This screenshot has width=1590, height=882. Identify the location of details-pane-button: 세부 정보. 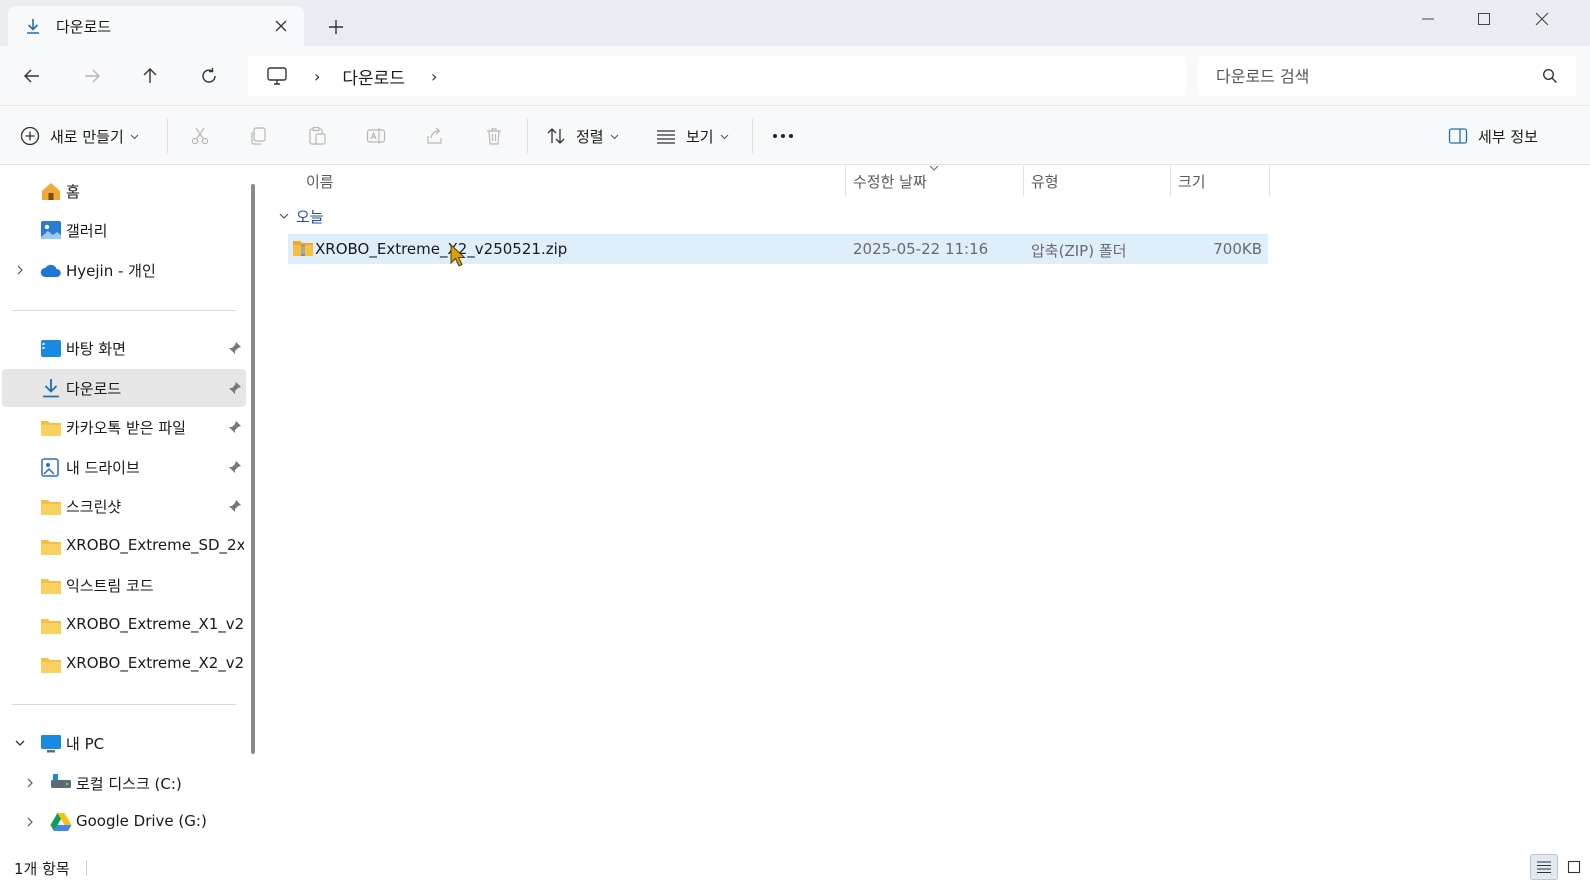
(1493, 136).